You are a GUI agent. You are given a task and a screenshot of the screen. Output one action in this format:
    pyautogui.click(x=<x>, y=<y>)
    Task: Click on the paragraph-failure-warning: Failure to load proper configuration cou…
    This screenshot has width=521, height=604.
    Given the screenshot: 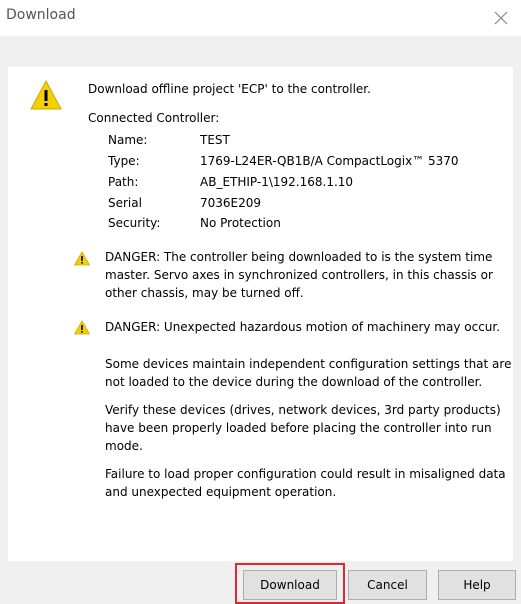 What is the action you would take?
    pyautogui.click(x=305, y=483)
    